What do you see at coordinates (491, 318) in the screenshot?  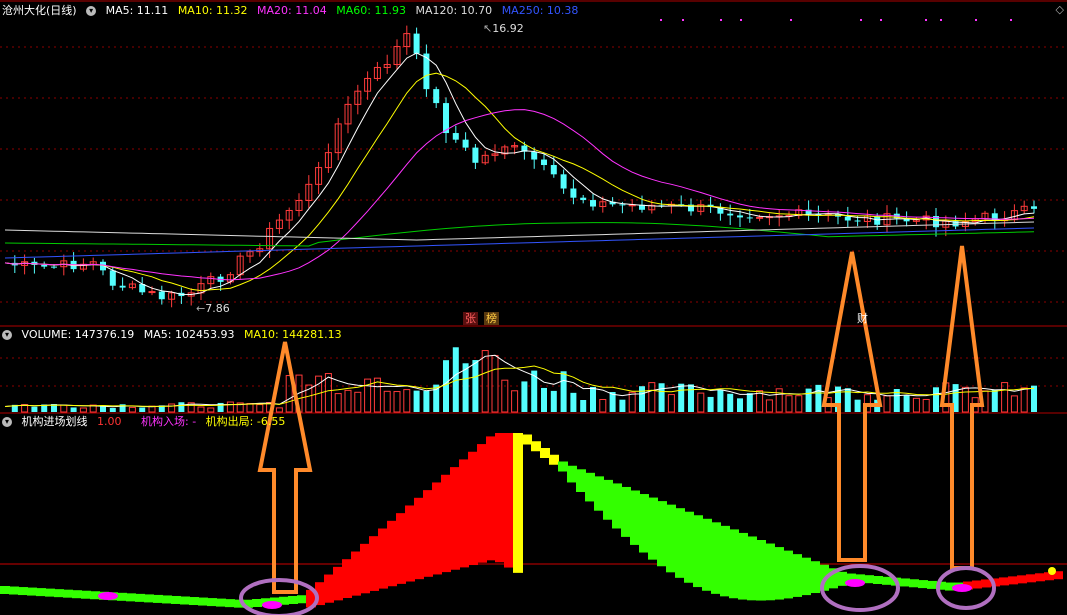 I see `badge-bang: 榜` at bounding box center [491, 318].